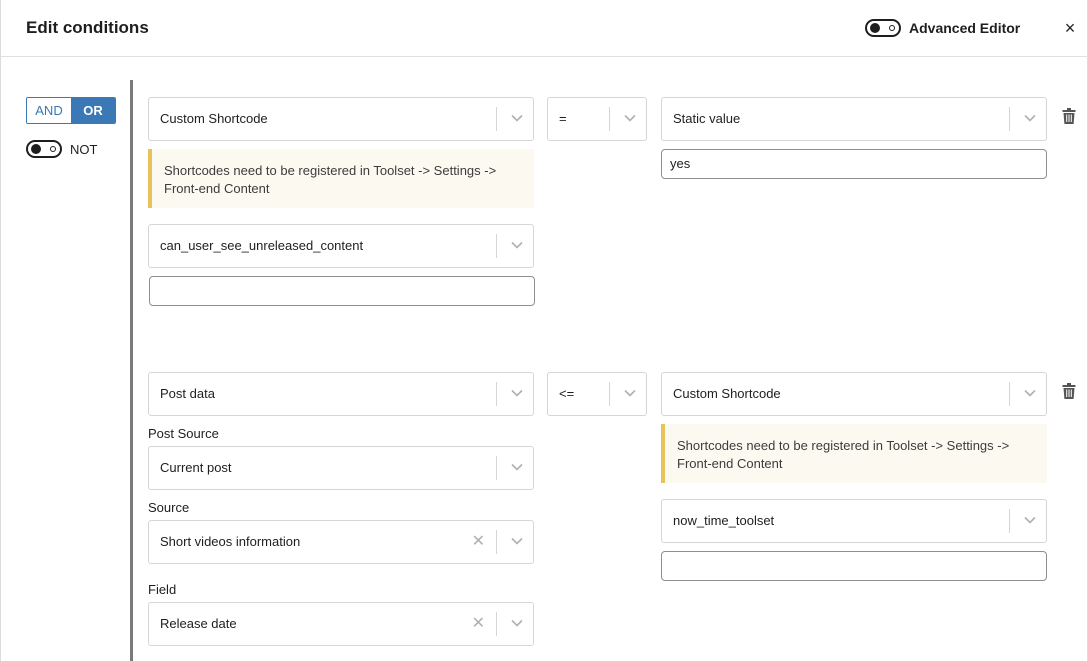 The width and height of the screenshot is (1088, 661). Describe the element at coordinates (597, 119) in the screenshot. I see `condition-1-operator-select: =` at that location.